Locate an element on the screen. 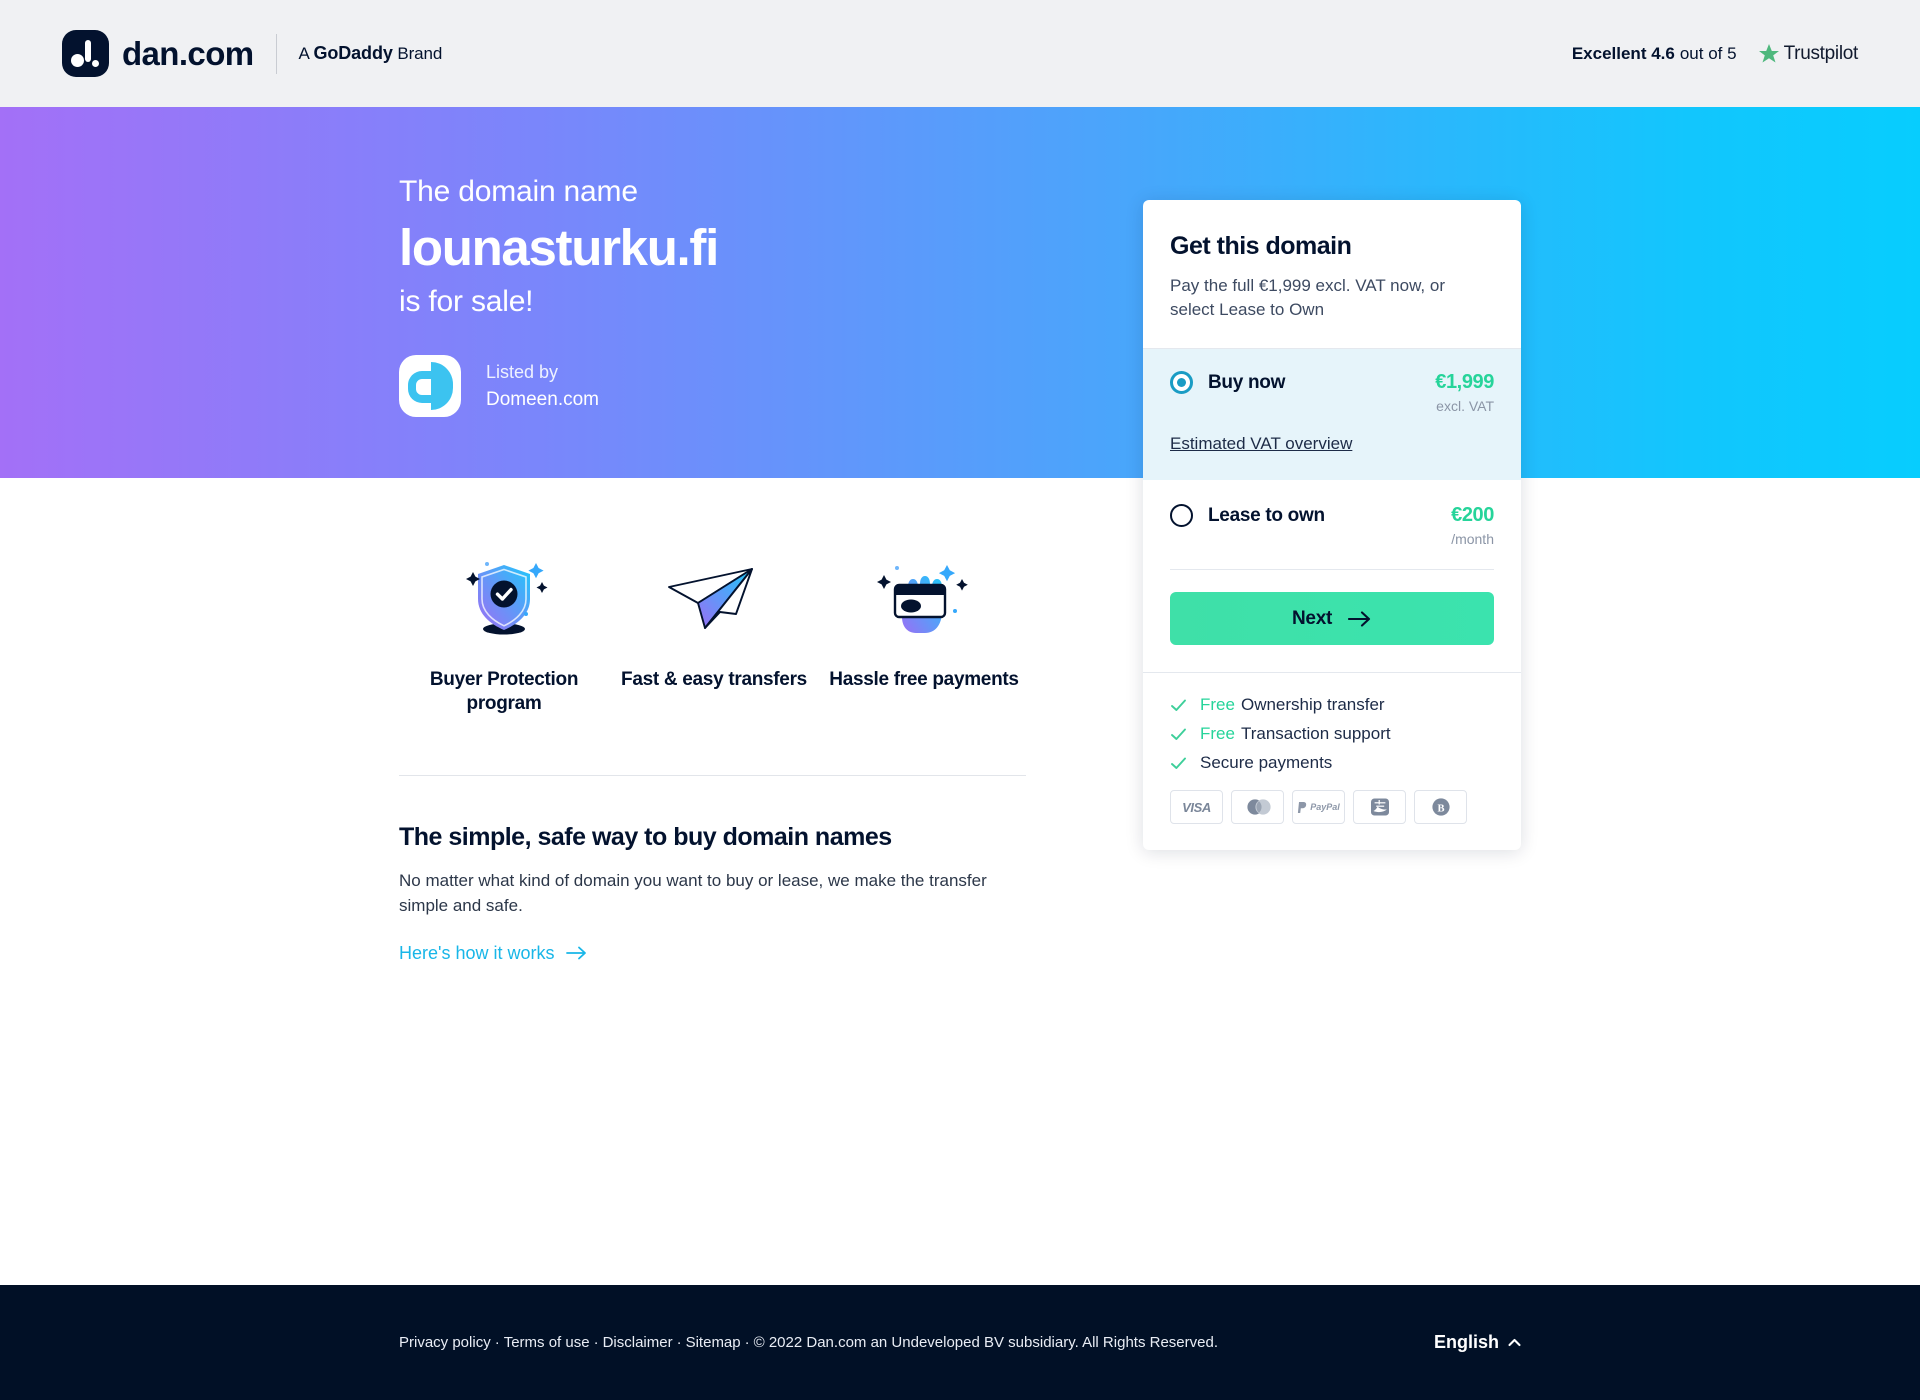  mastercard-icon is located at coordinates (1257, 807).